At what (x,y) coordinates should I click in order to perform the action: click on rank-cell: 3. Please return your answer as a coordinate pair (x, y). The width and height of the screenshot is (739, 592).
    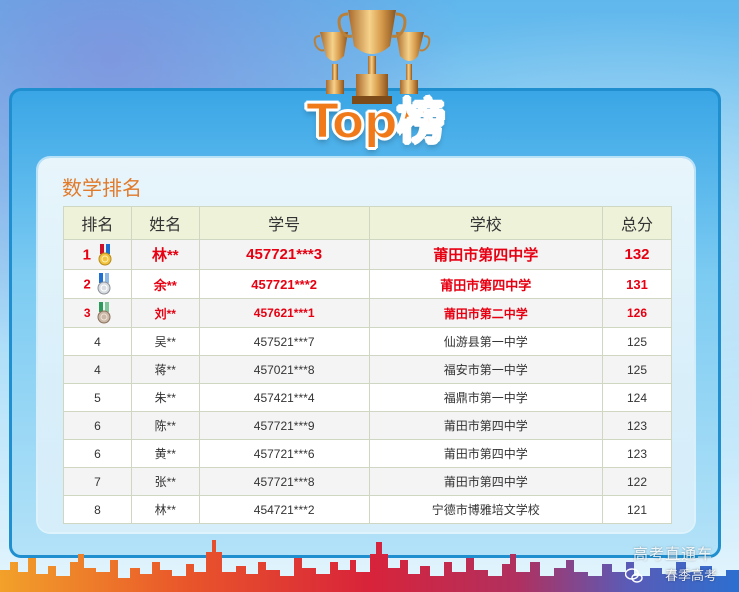
    Looking at the image, I should click on (97, 313).